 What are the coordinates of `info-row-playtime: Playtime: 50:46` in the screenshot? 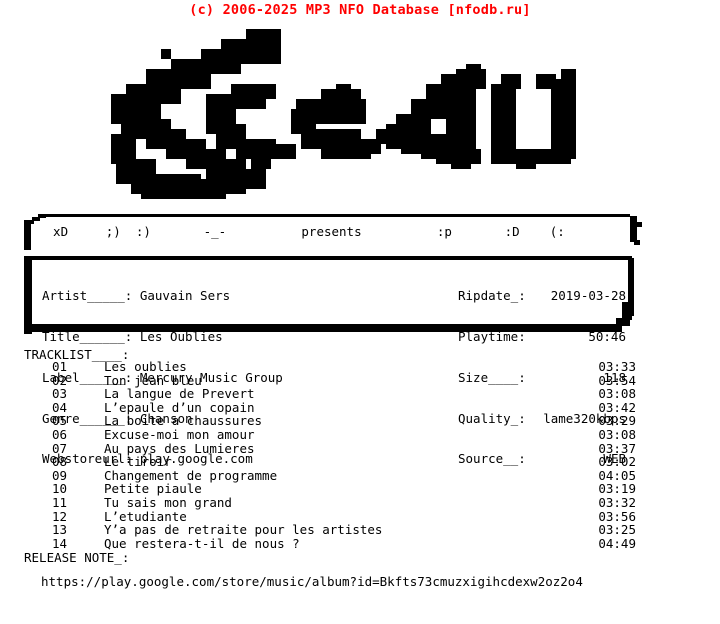 It's located at (542, 337).